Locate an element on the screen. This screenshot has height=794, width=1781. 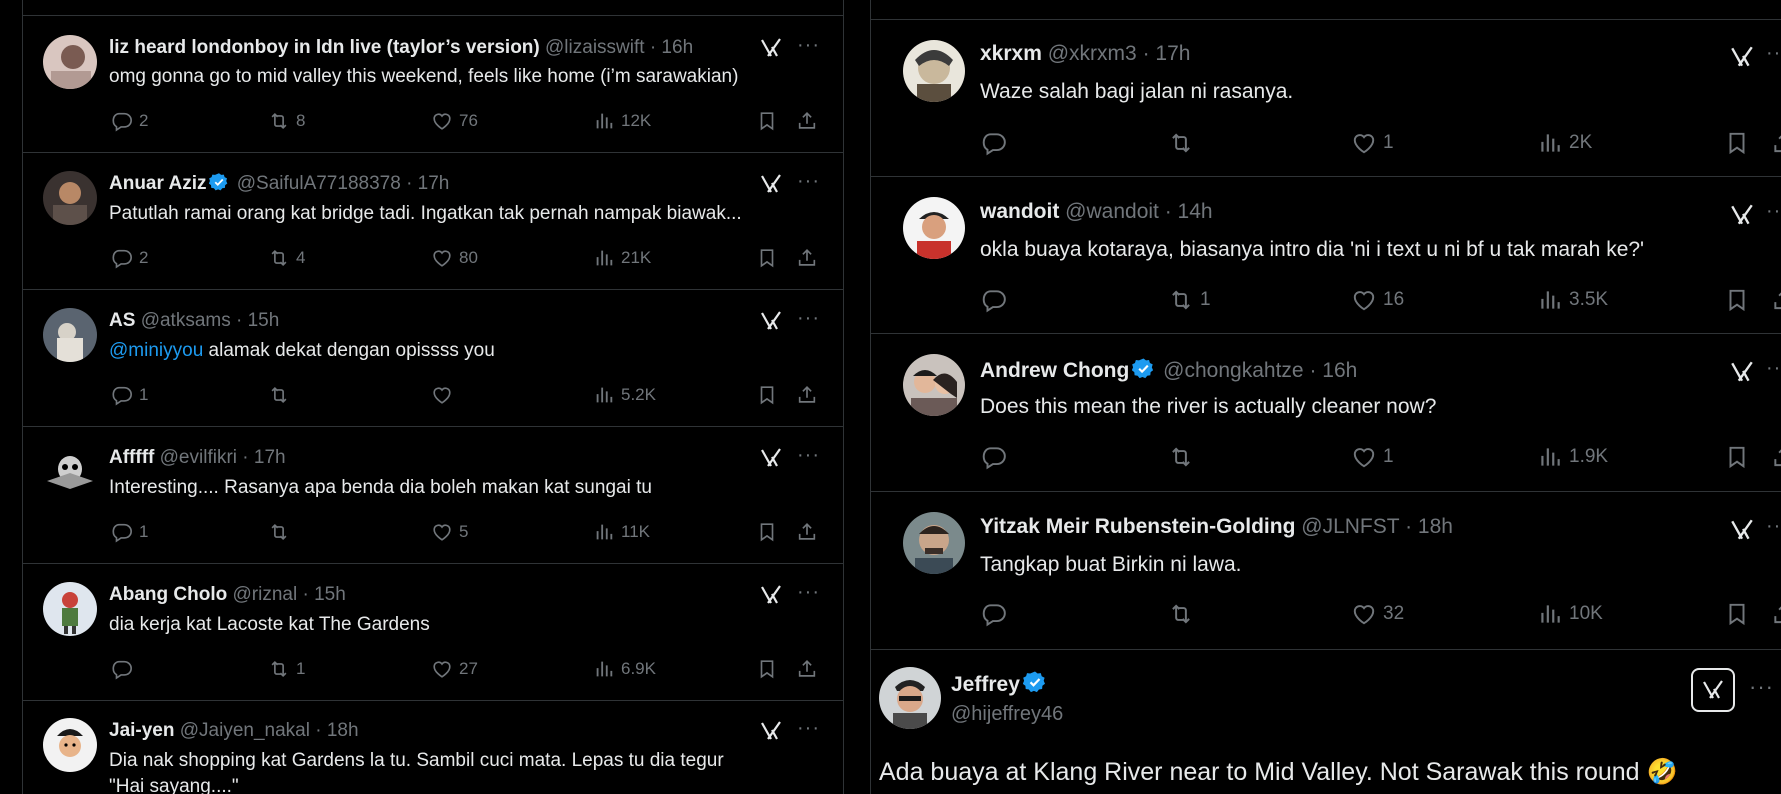
timestamp: · 14h is located at coordinates (1189, 211).